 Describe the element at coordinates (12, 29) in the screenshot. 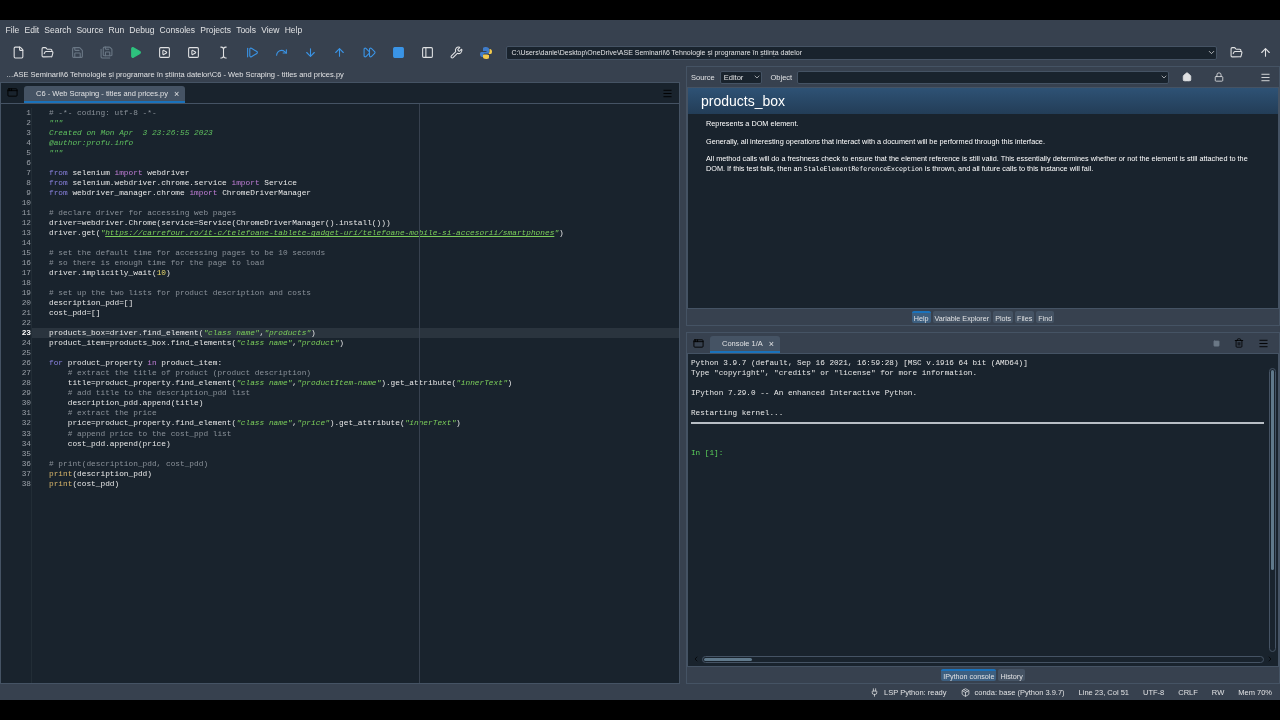

I see `menu-item: File` at that location.